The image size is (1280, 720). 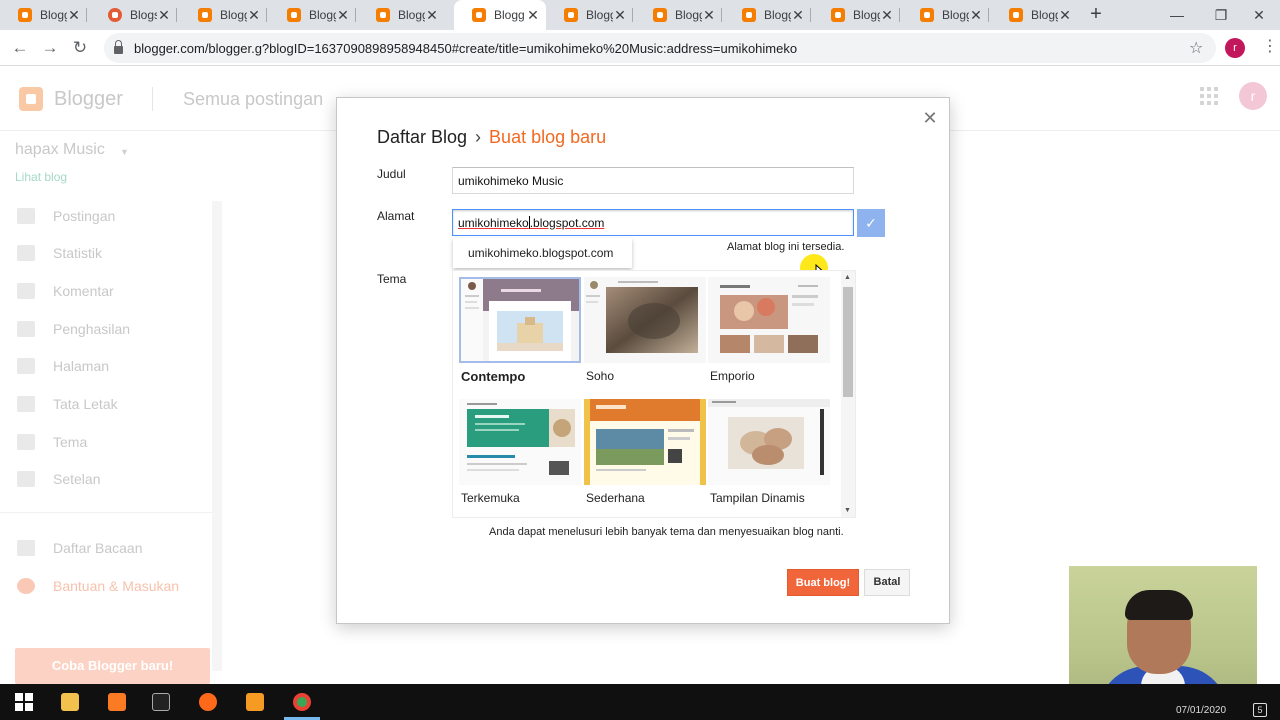 I want to click on chrome-icon, so click(x=302, y=702).